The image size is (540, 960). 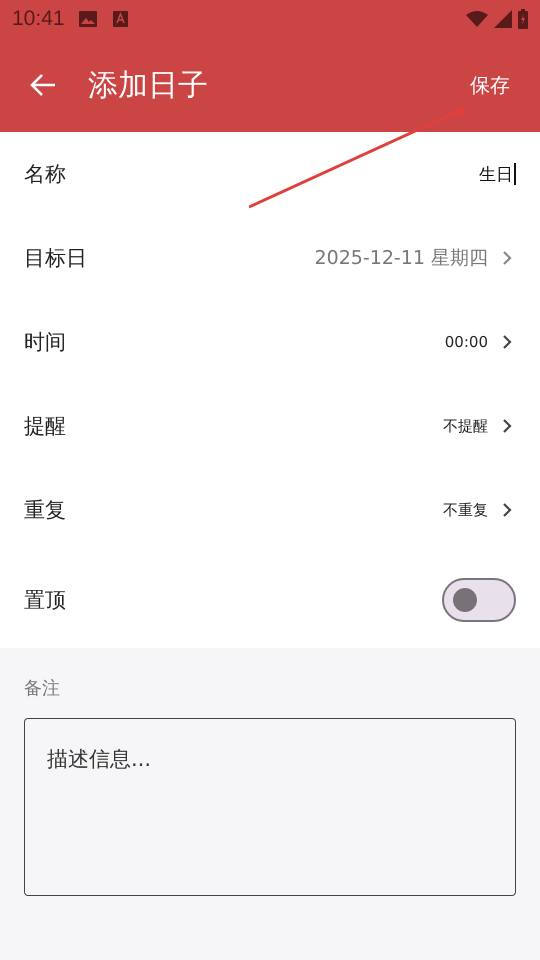 I want to click on font-icon, so click(x=120, y=19).